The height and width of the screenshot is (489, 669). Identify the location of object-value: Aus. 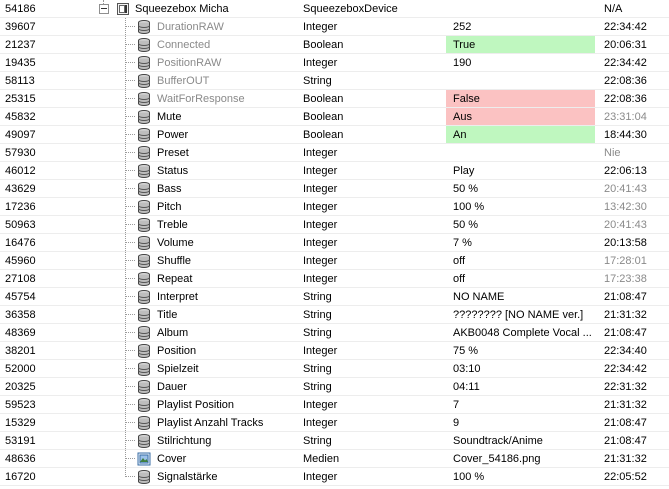
(520, 116).